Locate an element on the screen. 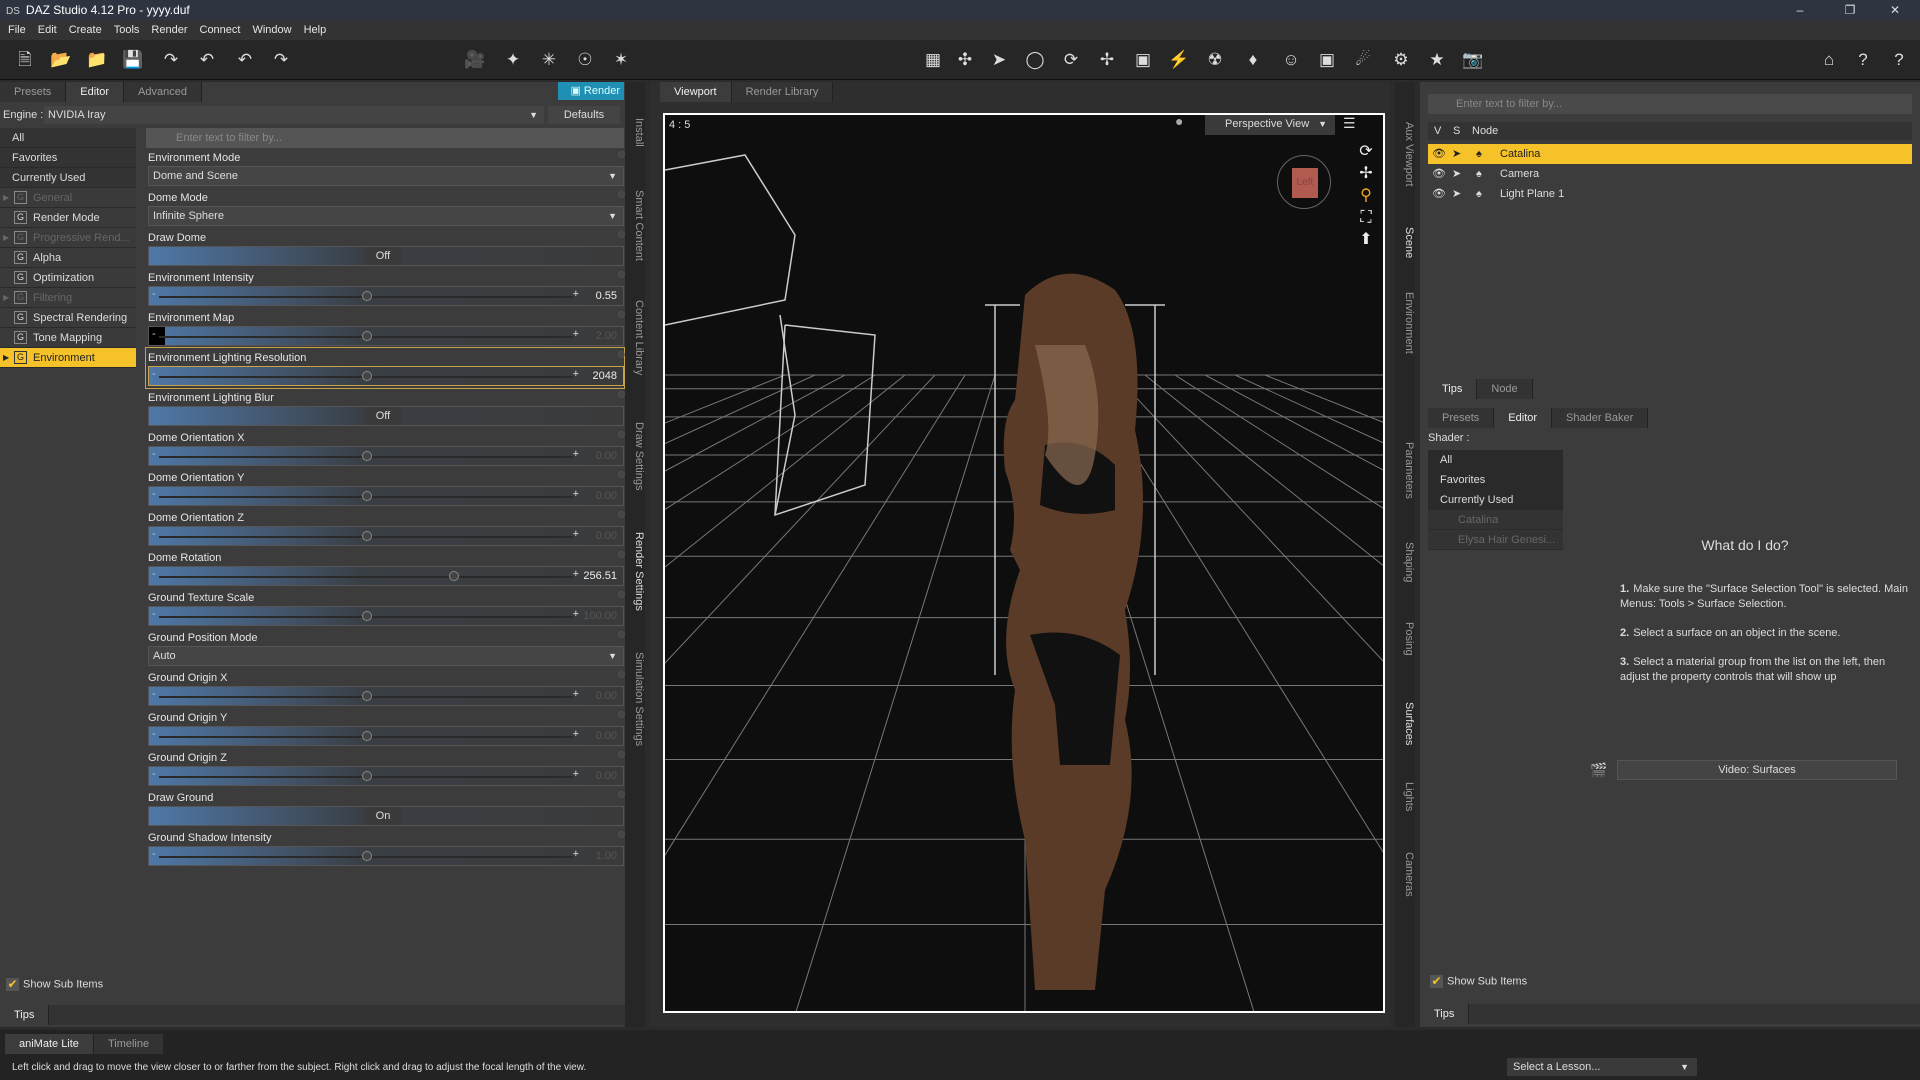 The image size is (1920, 1080). render-button: ▣ Render is located at coordinates (591, 91).